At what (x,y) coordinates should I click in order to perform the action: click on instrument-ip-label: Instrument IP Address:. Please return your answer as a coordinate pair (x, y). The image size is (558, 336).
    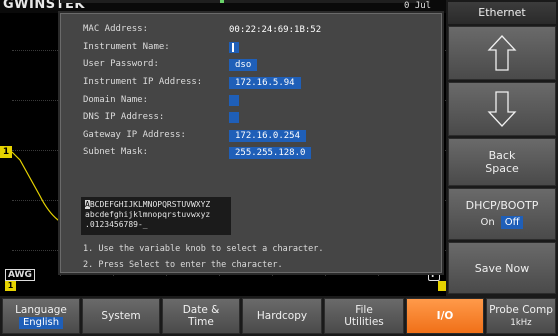
    Looking at the image, I should click on (143, 82).